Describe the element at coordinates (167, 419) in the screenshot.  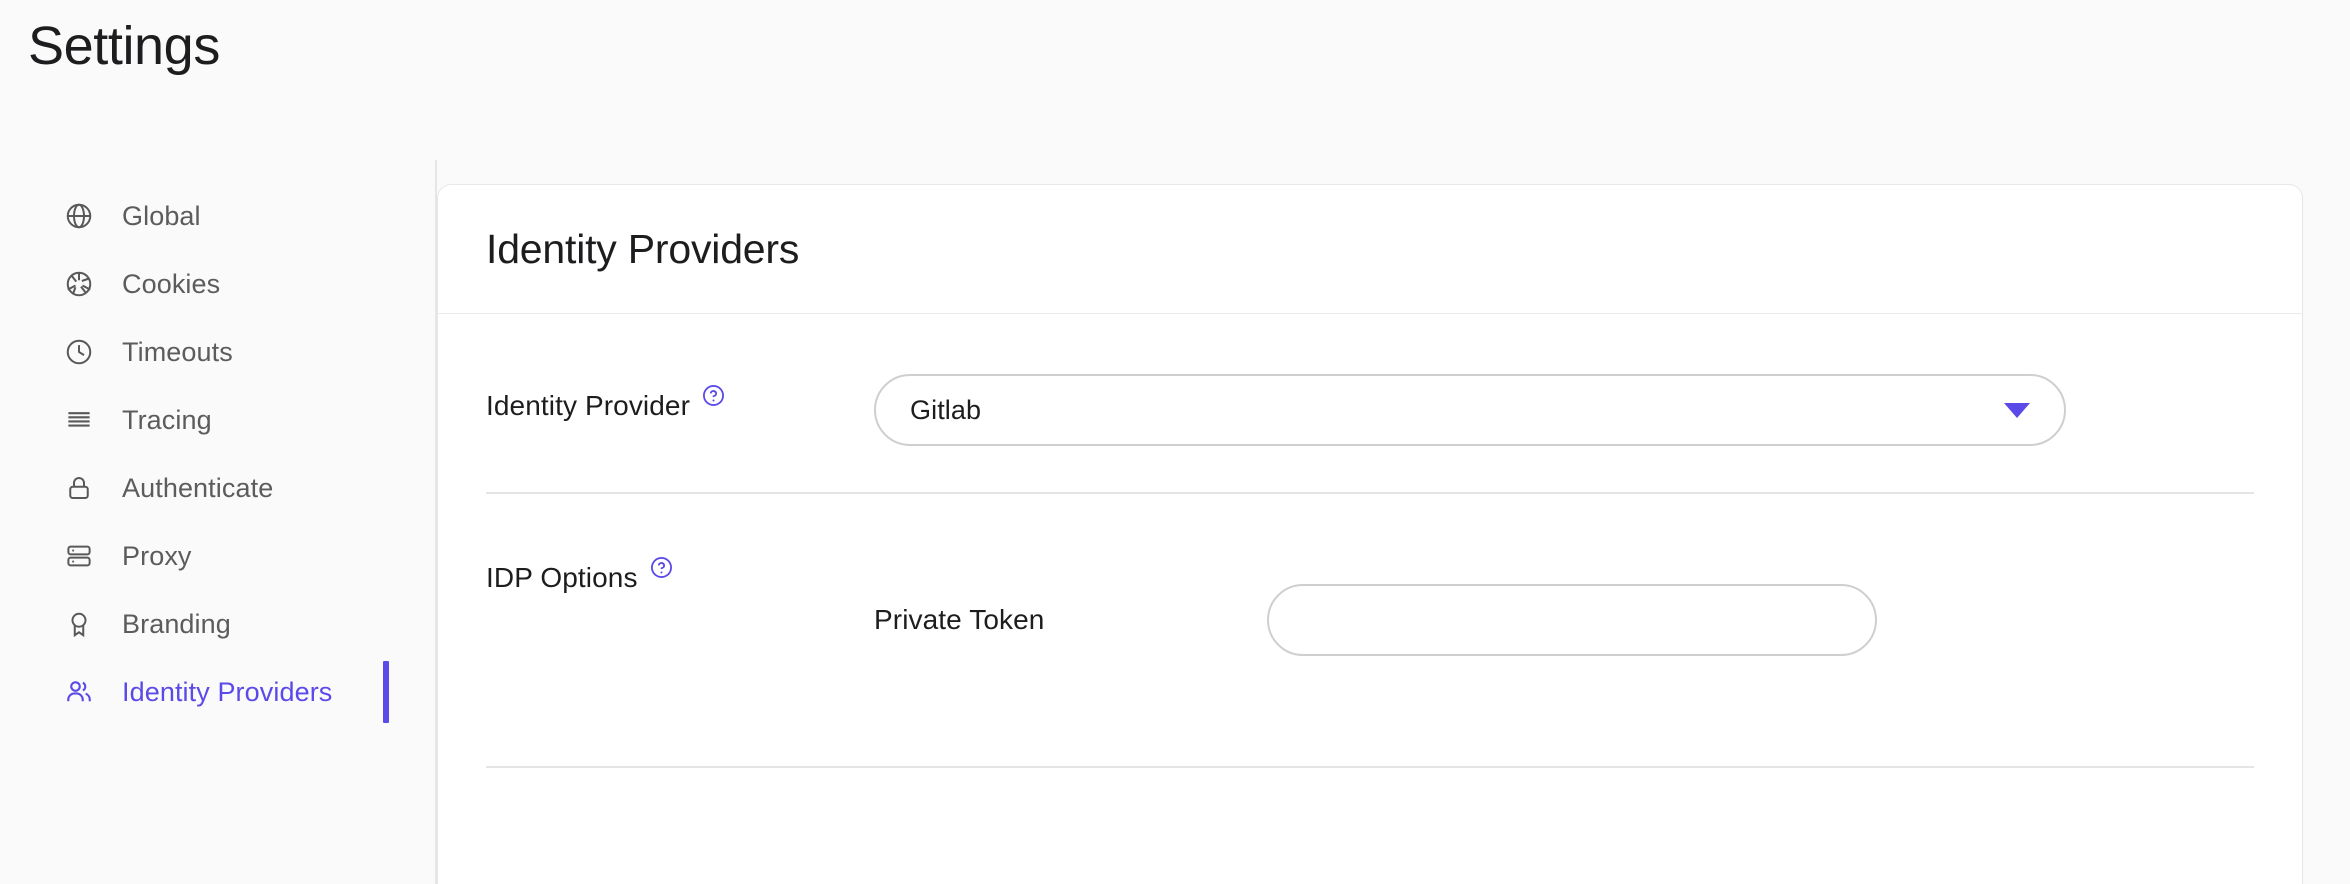
I see `sidebar-item-label: Tracing` at that location.